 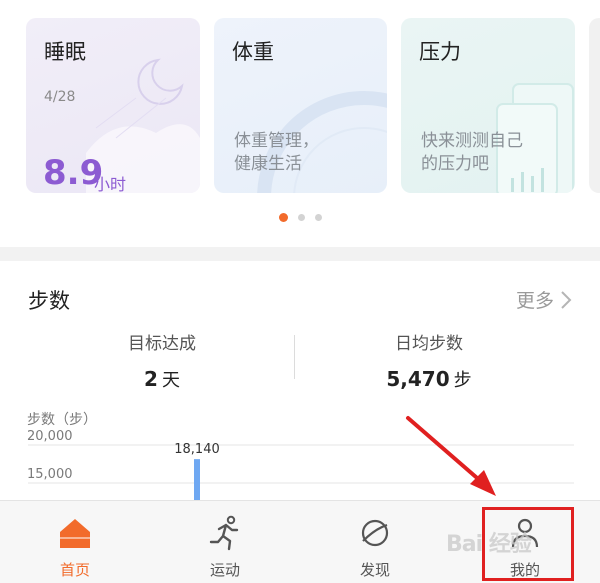 What do you see at coordinates (65, 52) in the screenshot?
I see `sleep-card-title: 睡眠` at bounding box center [65, 52].